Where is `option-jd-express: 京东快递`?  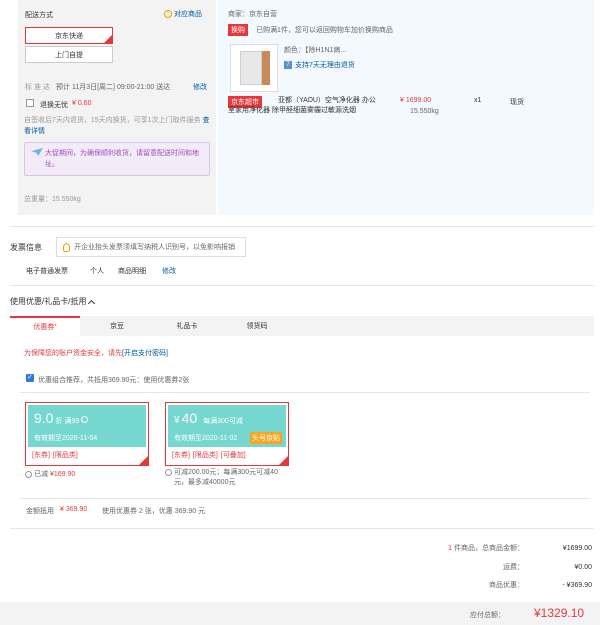 option-jd-express: 京东快递 is located at coordinates (69, 35).